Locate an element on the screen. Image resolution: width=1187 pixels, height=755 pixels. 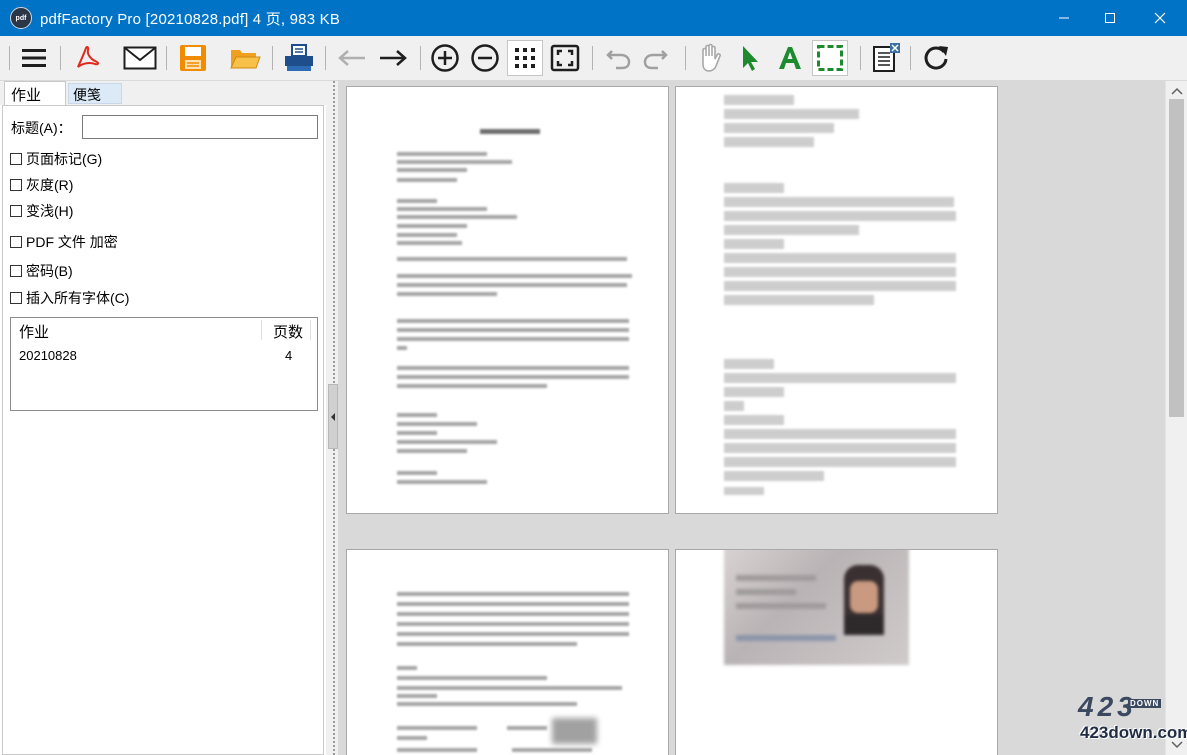
text-tool-button is located at coordinates (790, 58).